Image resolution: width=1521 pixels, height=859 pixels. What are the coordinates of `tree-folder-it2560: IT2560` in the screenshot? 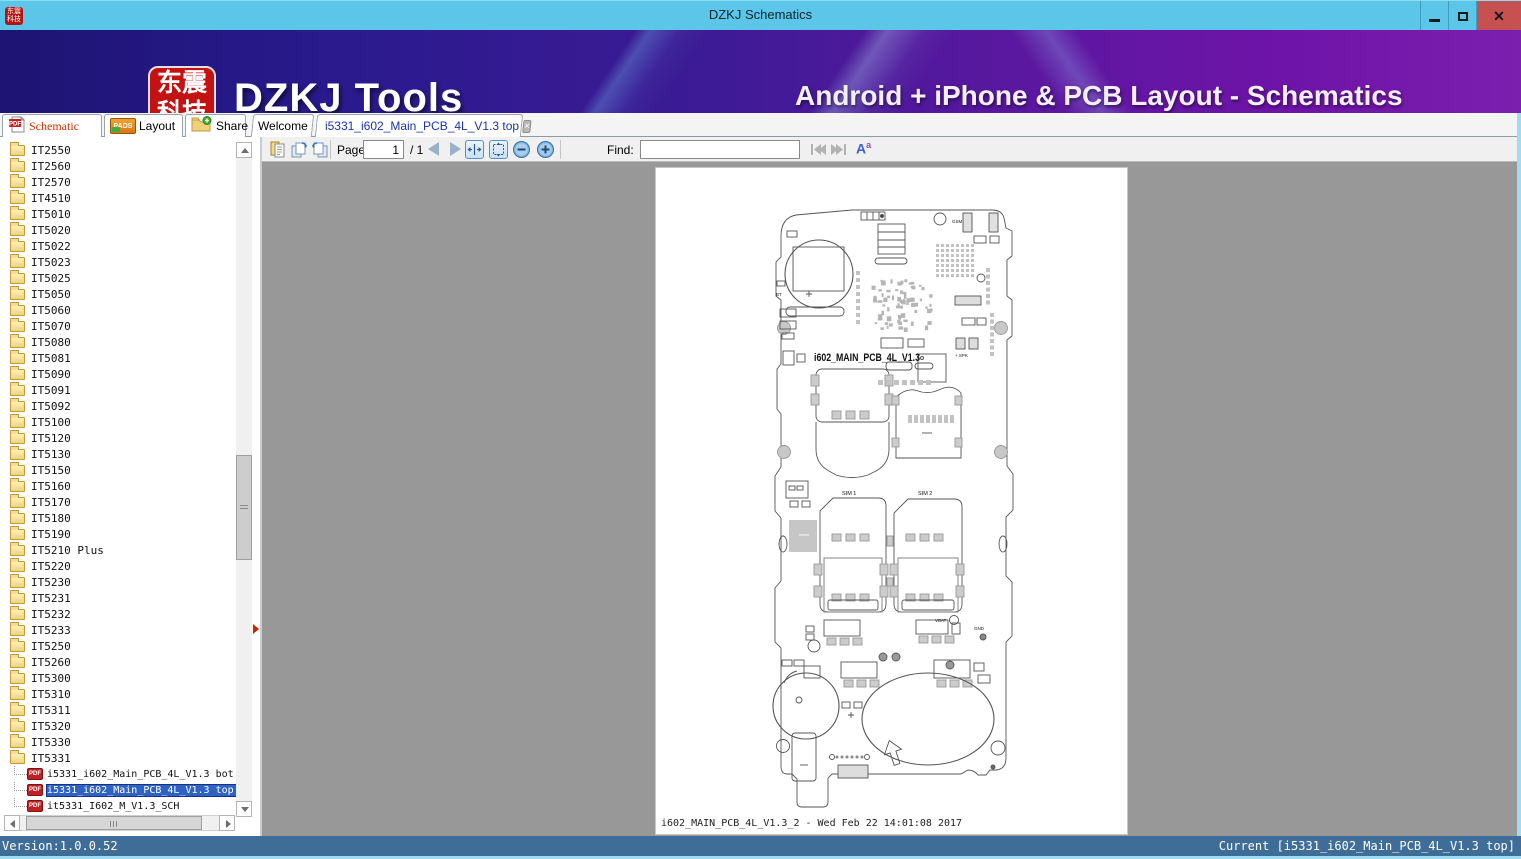 It's located at (118, 165).